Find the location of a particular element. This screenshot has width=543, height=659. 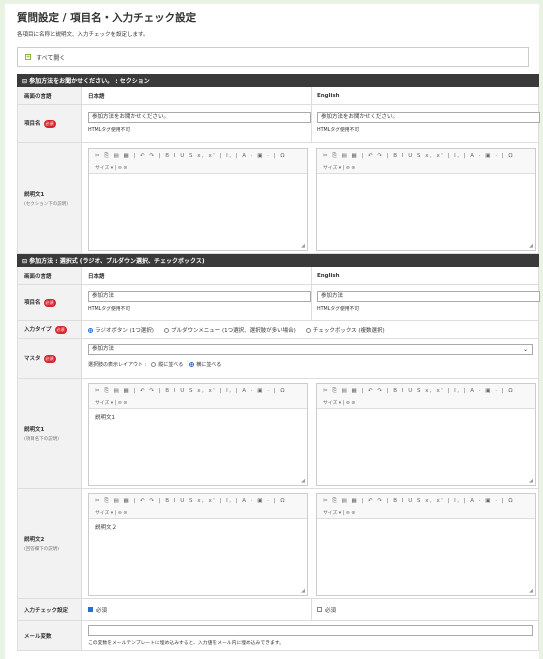

master-label: マスタ 必須 is located at coordinates (50, 358).